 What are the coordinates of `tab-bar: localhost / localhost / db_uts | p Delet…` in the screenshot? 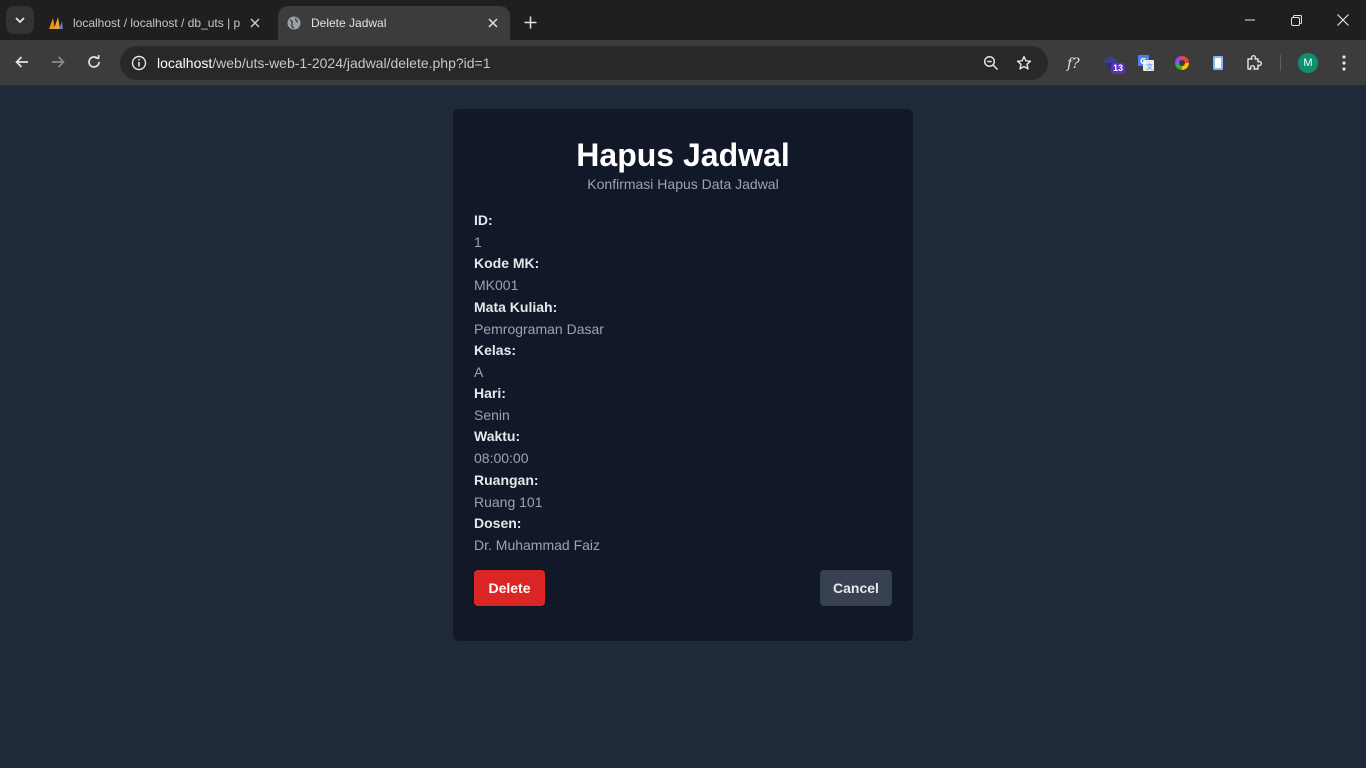 It's located at (683, 20).